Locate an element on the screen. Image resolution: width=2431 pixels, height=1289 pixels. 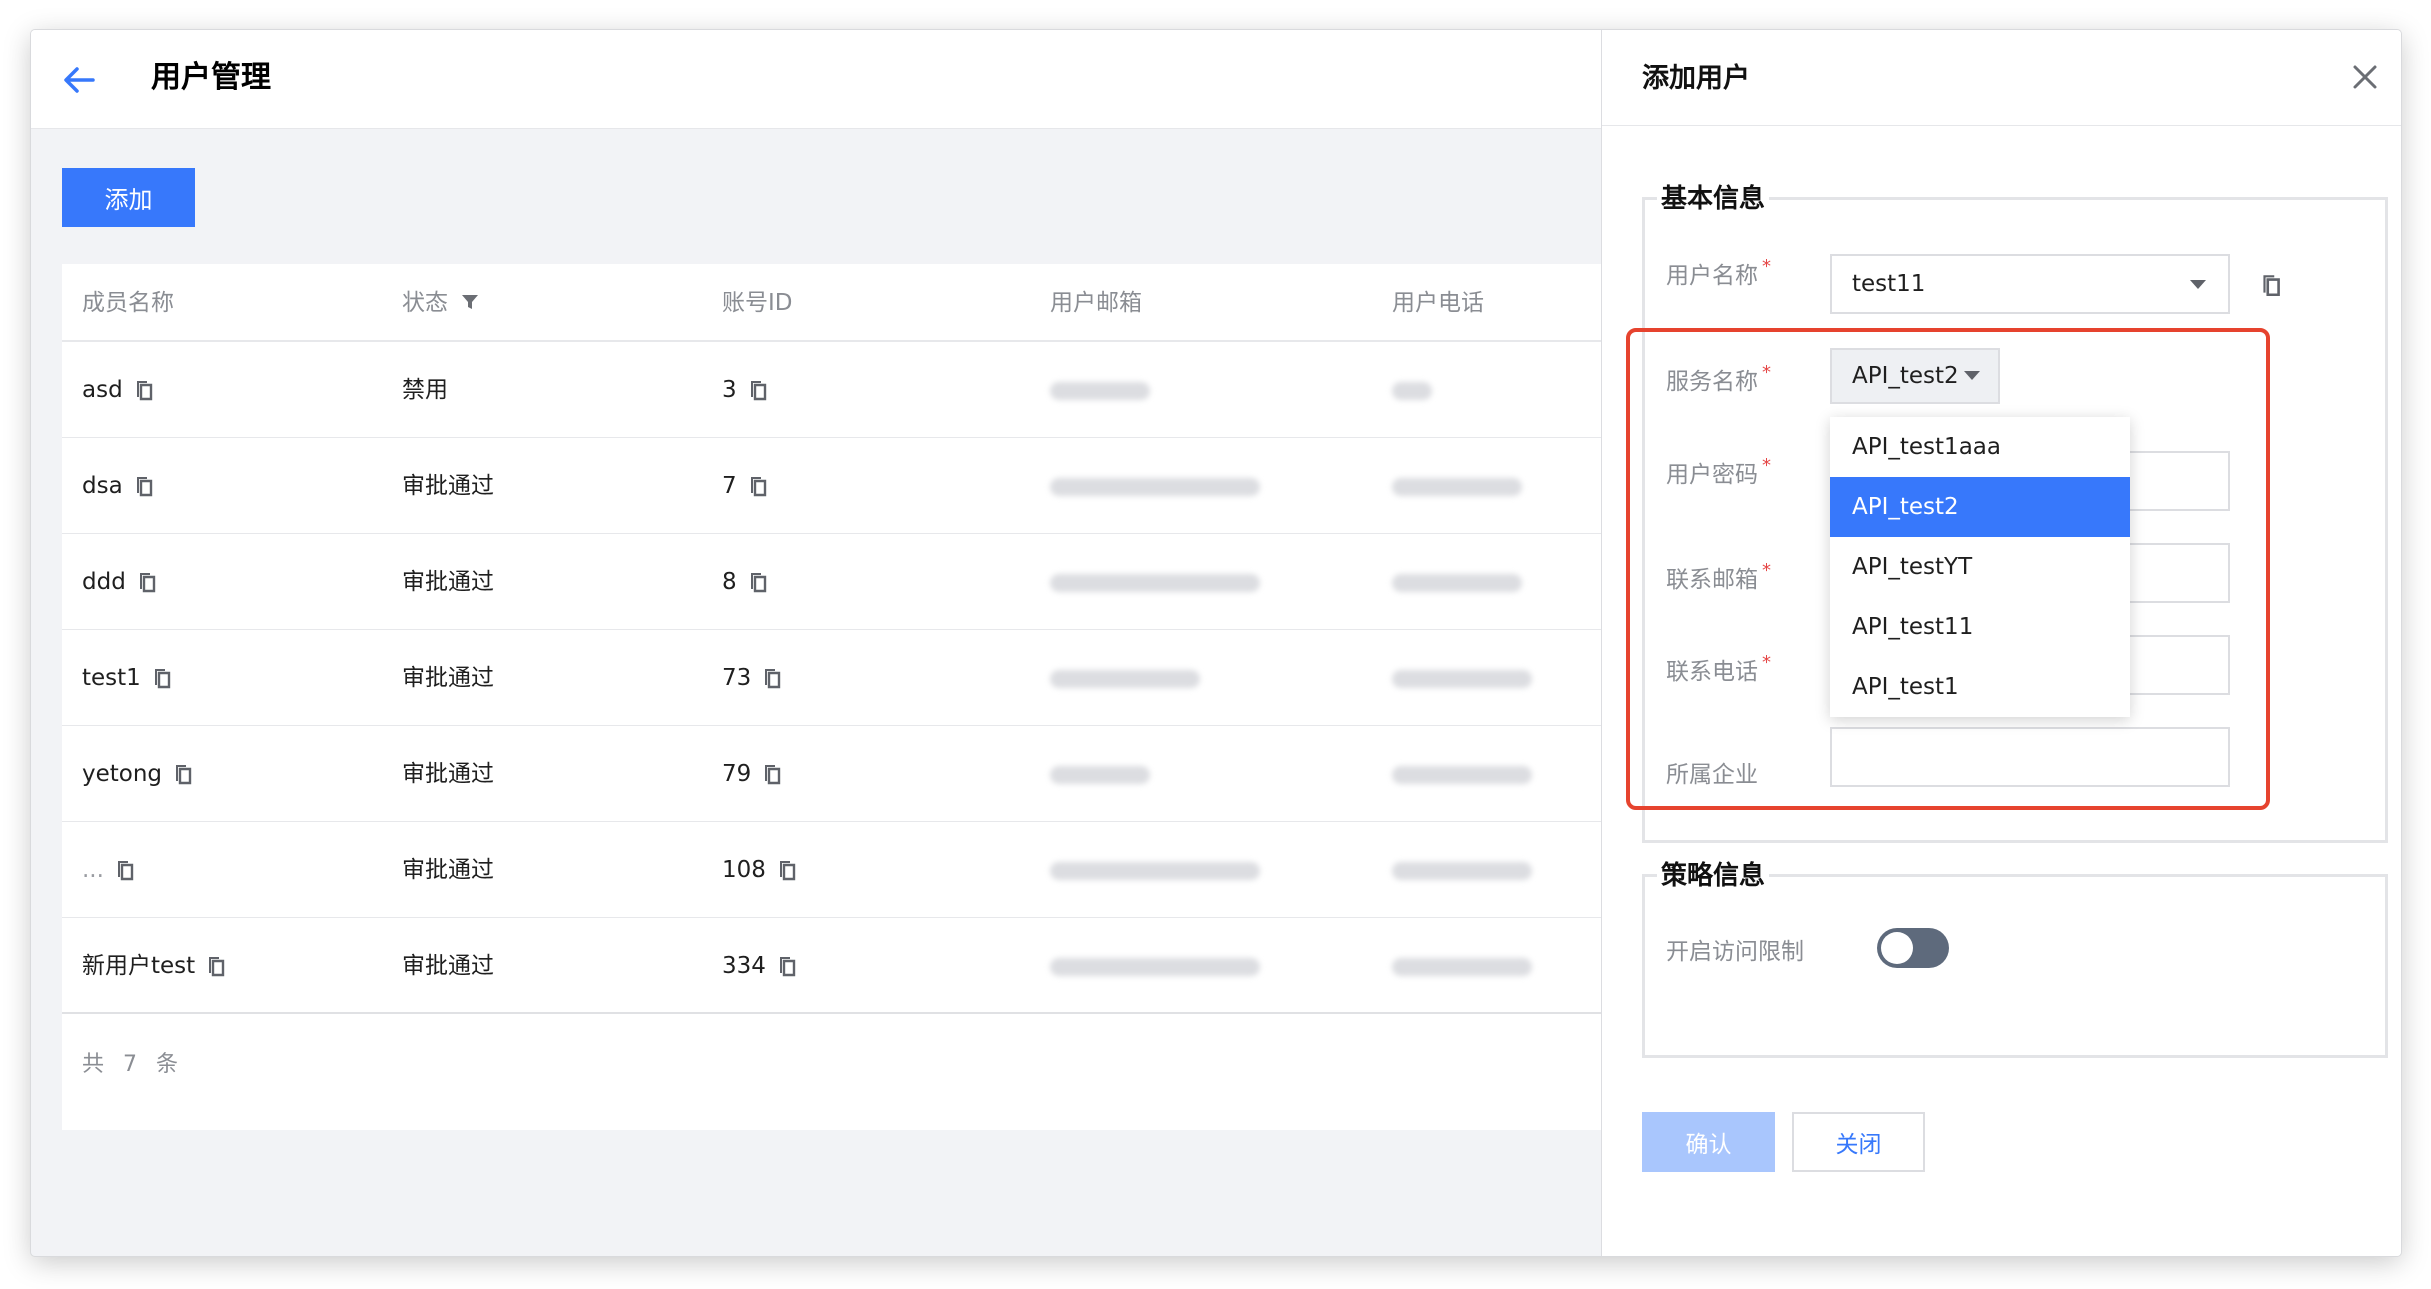
close-icon is located at coordinates (2365, 77).